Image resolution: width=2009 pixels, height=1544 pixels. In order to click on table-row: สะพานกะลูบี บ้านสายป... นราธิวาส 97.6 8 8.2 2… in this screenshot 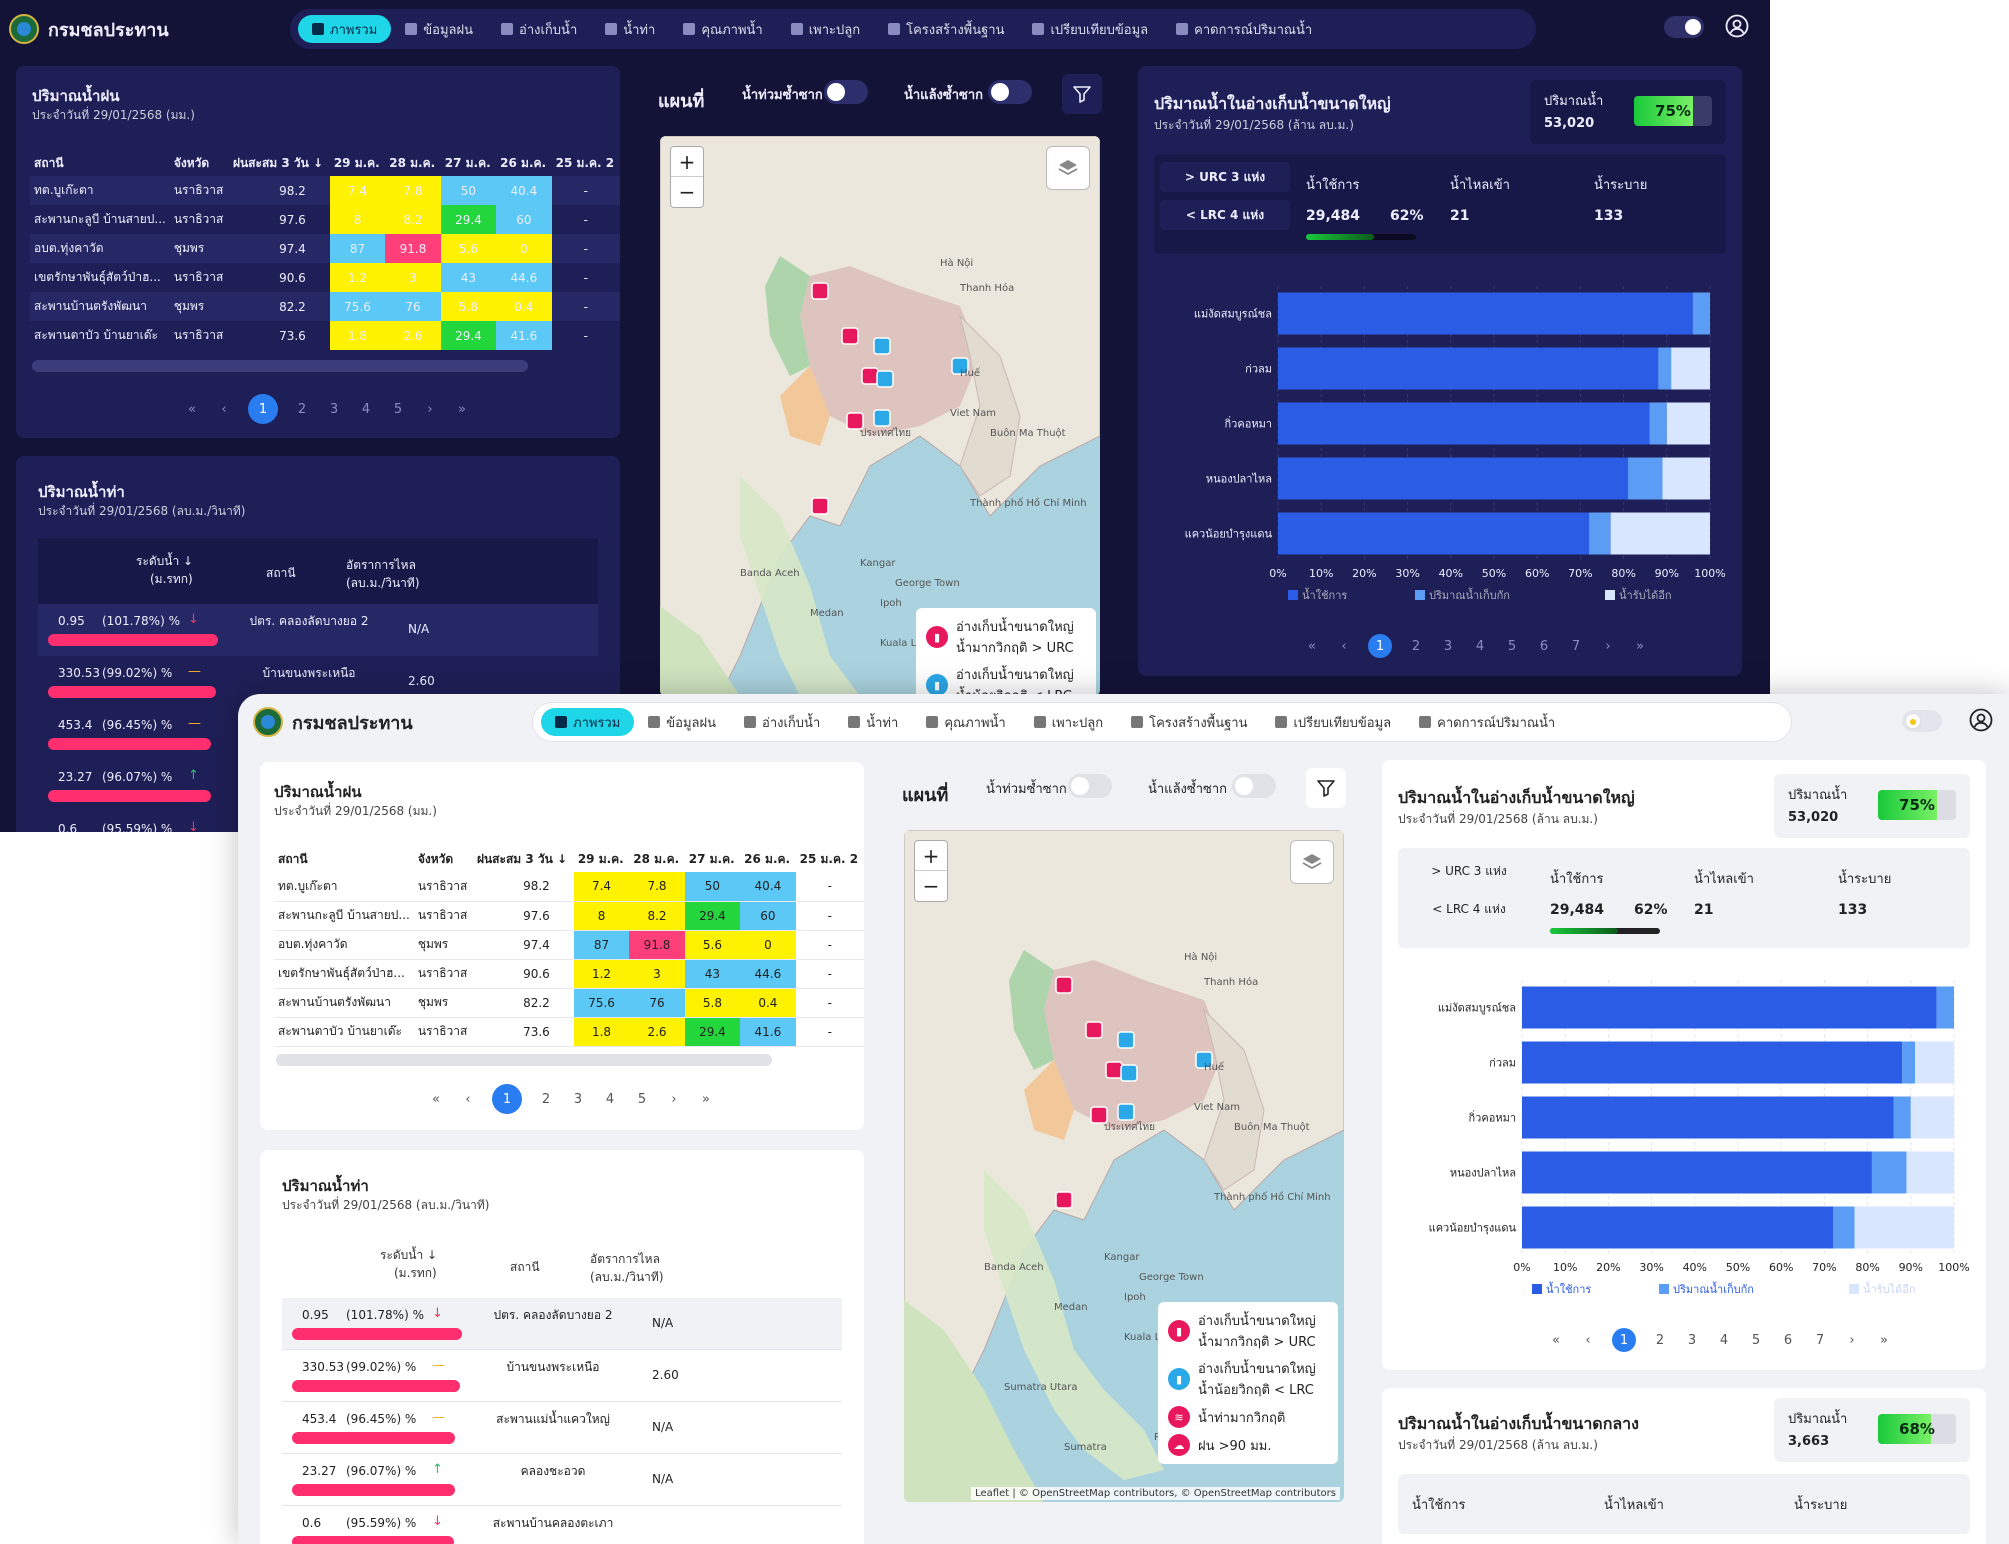, I will do `click(325, 219)`.